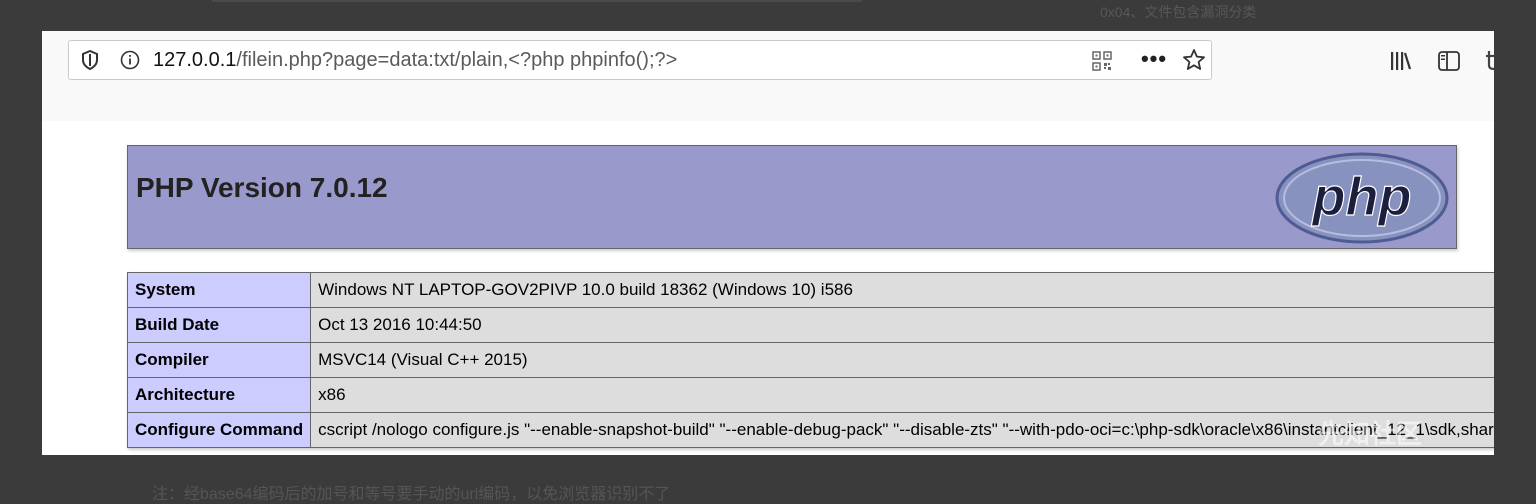  What do you see at coordinates (90, 60) in the screenshot?
I see `shield-icon` at bounding box center [90, 60].